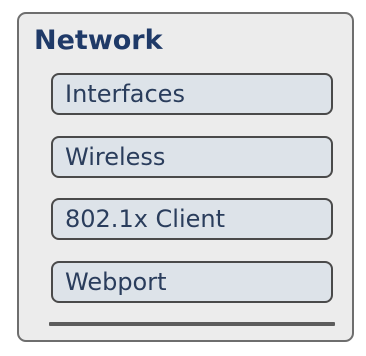 This screenshot has height=356, width=366. What do you see at coordinates (116, 282) in the screenshot?
I see `menu-item-label: Webport` at bounding box center [116, 282].